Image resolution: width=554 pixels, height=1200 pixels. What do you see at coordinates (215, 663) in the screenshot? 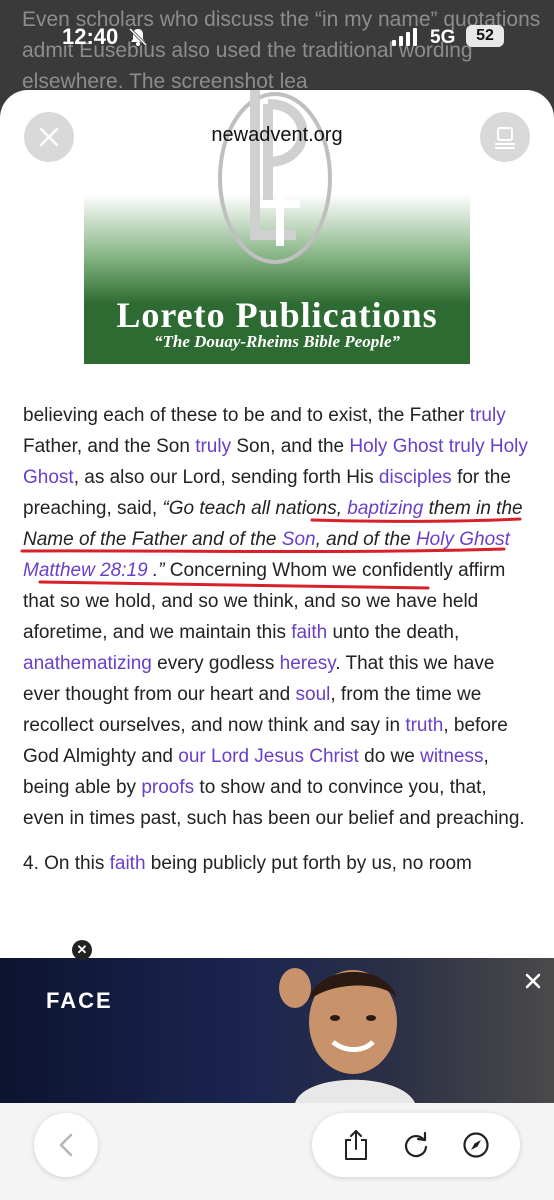
I see `text-run: every godless` at bounding box center [215, 663].